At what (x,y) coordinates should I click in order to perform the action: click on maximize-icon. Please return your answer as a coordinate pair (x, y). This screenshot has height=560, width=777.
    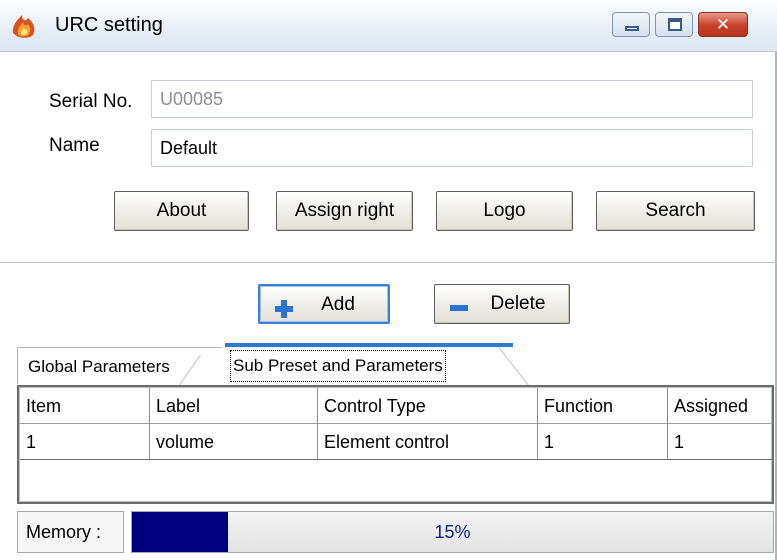
    Looking at the image, I should click on (675, 24).